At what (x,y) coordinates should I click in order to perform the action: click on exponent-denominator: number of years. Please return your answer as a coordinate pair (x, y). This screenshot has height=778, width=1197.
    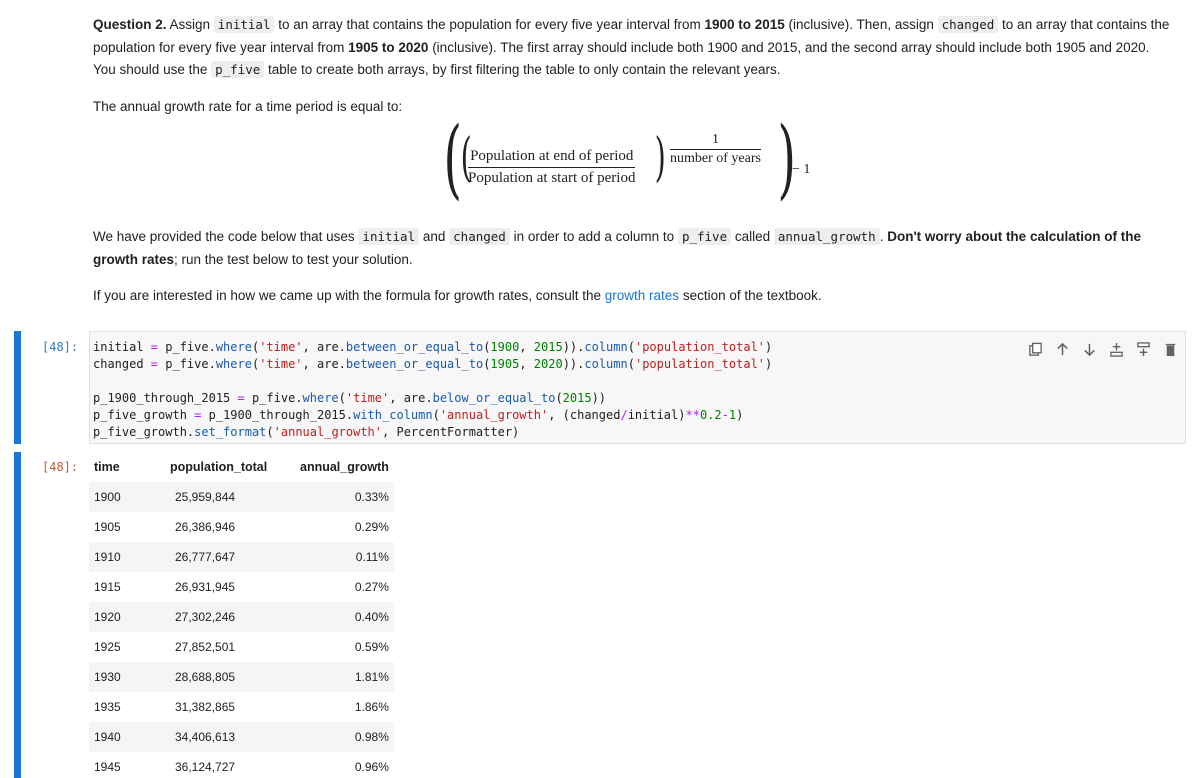
    Looking at the image, I should click on (715, 158).